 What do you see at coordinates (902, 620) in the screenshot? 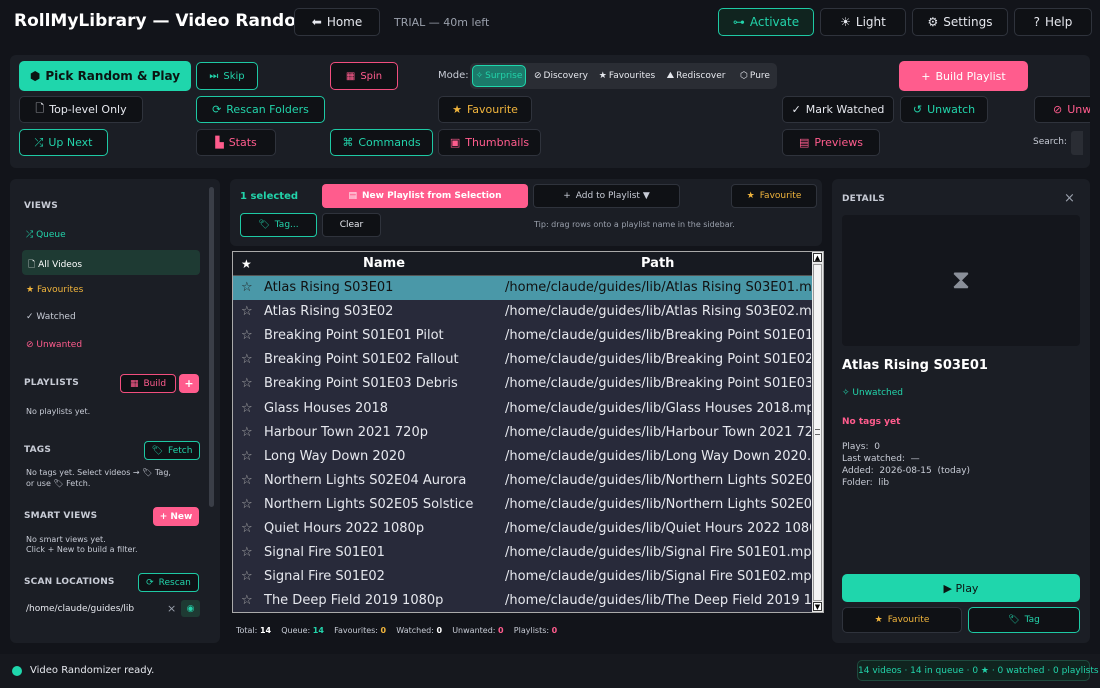
I see `details-favourite-button: ★ Favourite` at bounding box center [902, 620].